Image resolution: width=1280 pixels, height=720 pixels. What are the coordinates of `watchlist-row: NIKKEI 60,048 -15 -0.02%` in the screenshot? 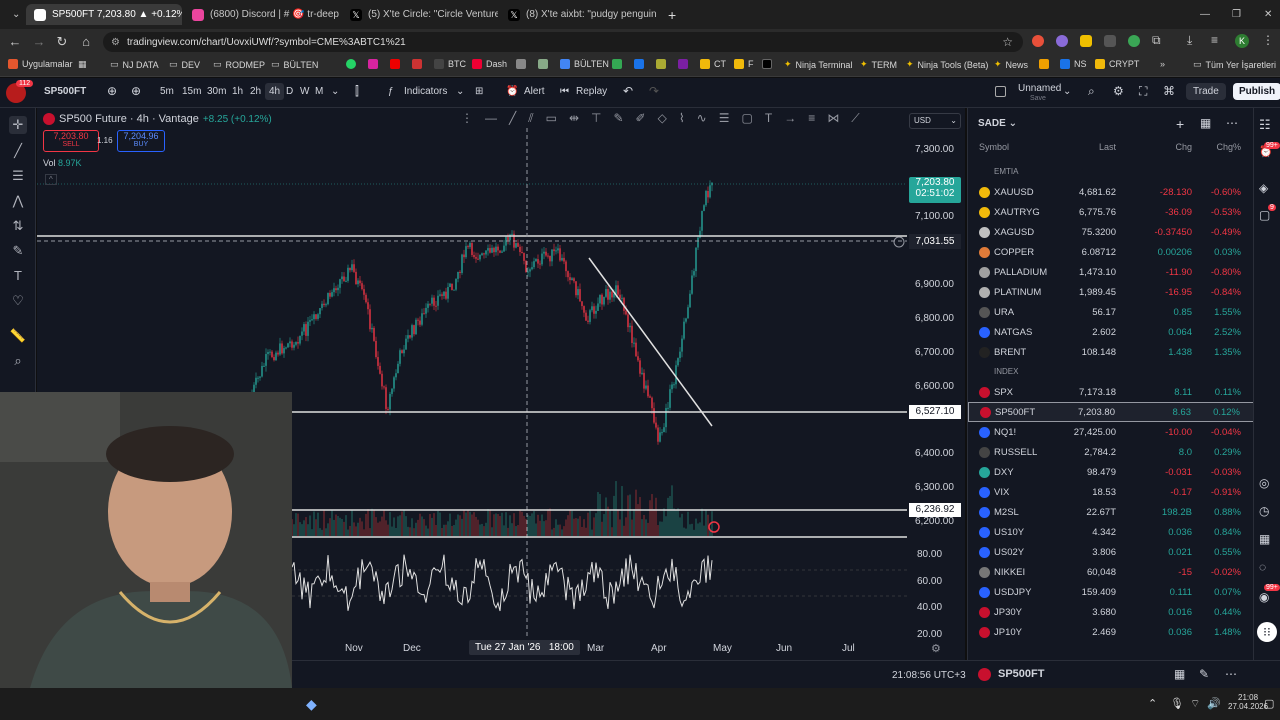 It's located at (1111, 572).